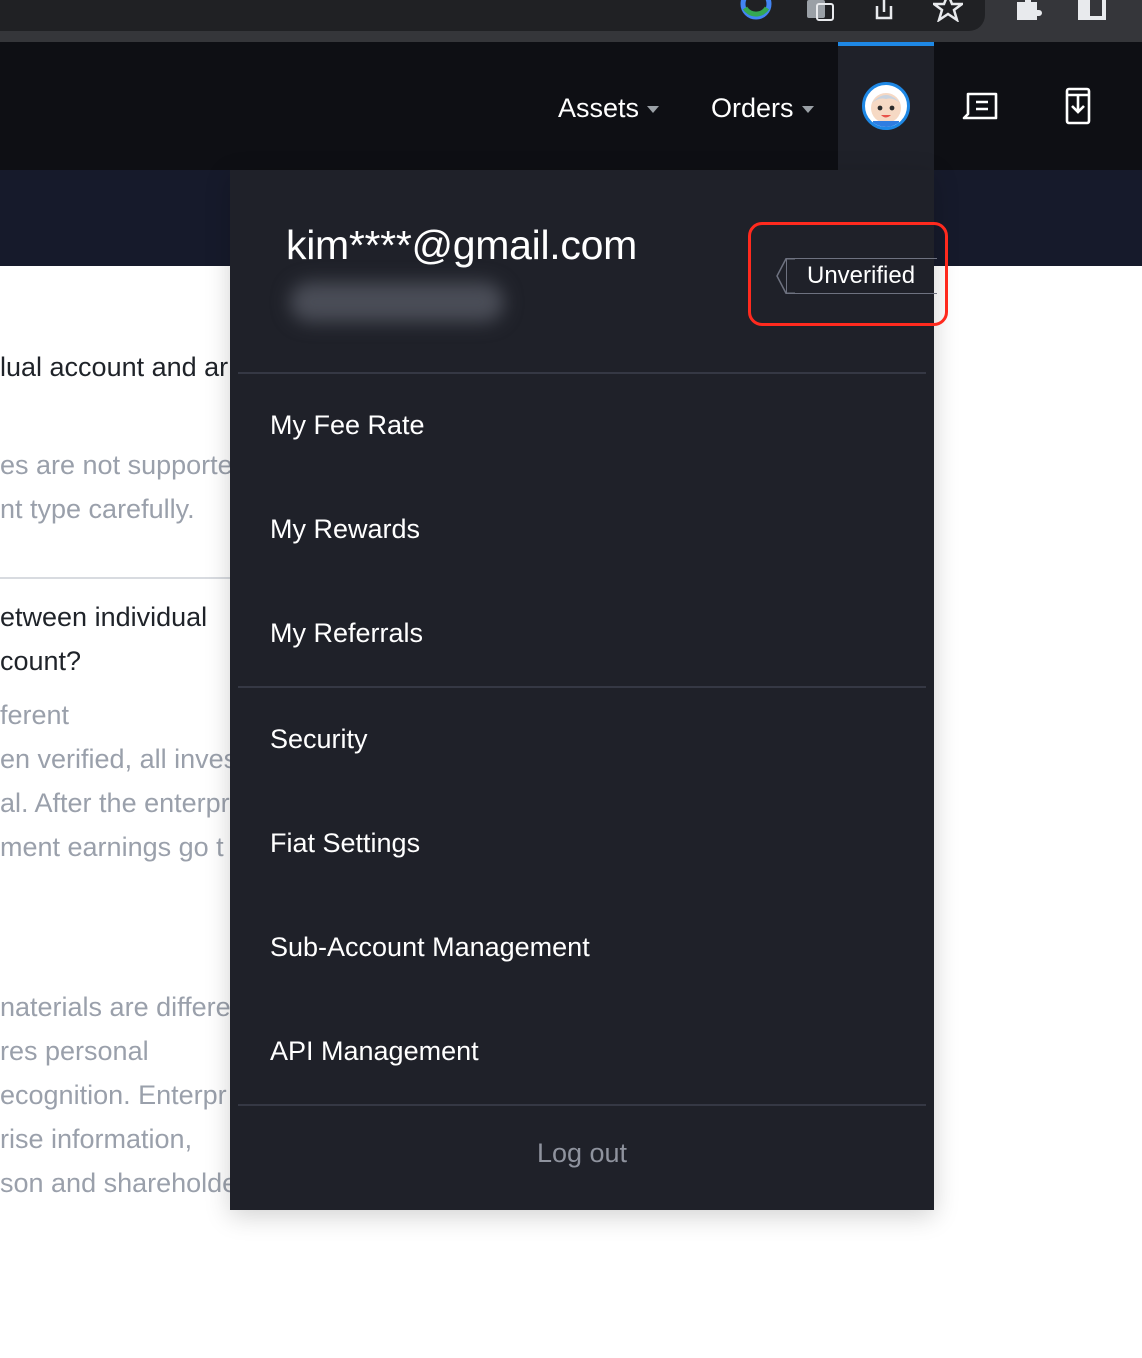  Describe the element at coordinates (1028, 11) in the screenshot. I see `extensions-puzzle-icon` at that location.